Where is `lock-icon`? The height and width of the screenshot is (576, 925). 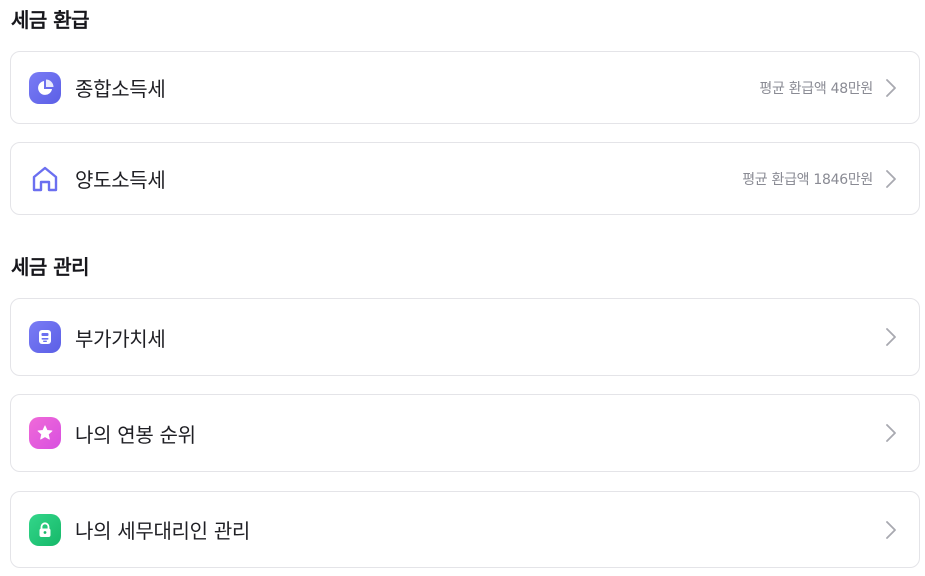 lock-icon is located at coordinates (45, 529).